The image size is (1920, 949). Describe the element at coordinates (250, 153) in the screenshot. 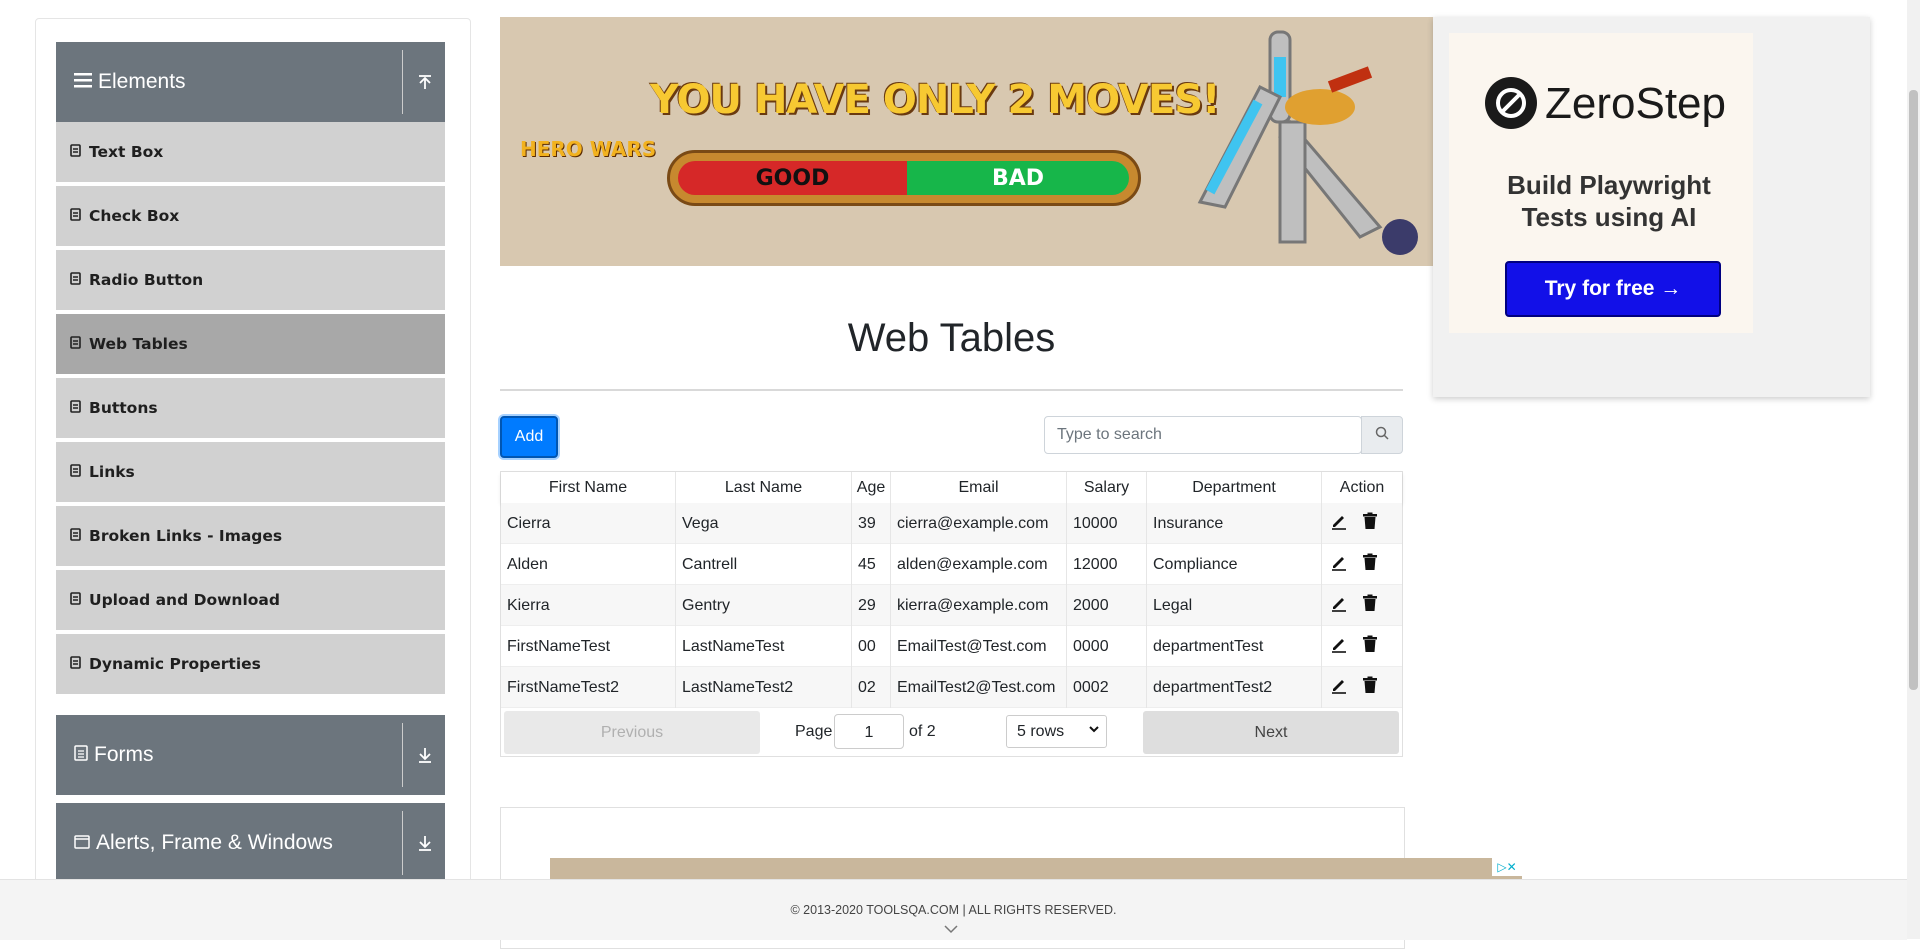

I see `sidebar-item-text-box: Text Box` at that location.